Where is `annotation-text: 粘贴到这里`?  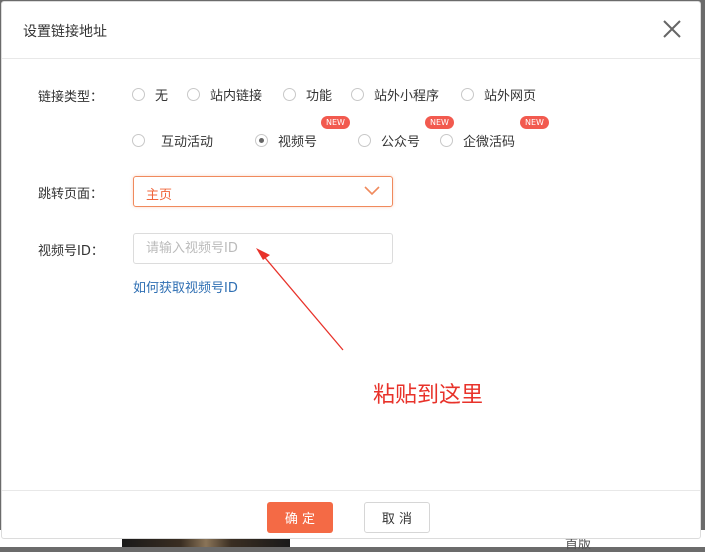
annotation-text: 粘贴到这里 is located at coordinates (428, 395).